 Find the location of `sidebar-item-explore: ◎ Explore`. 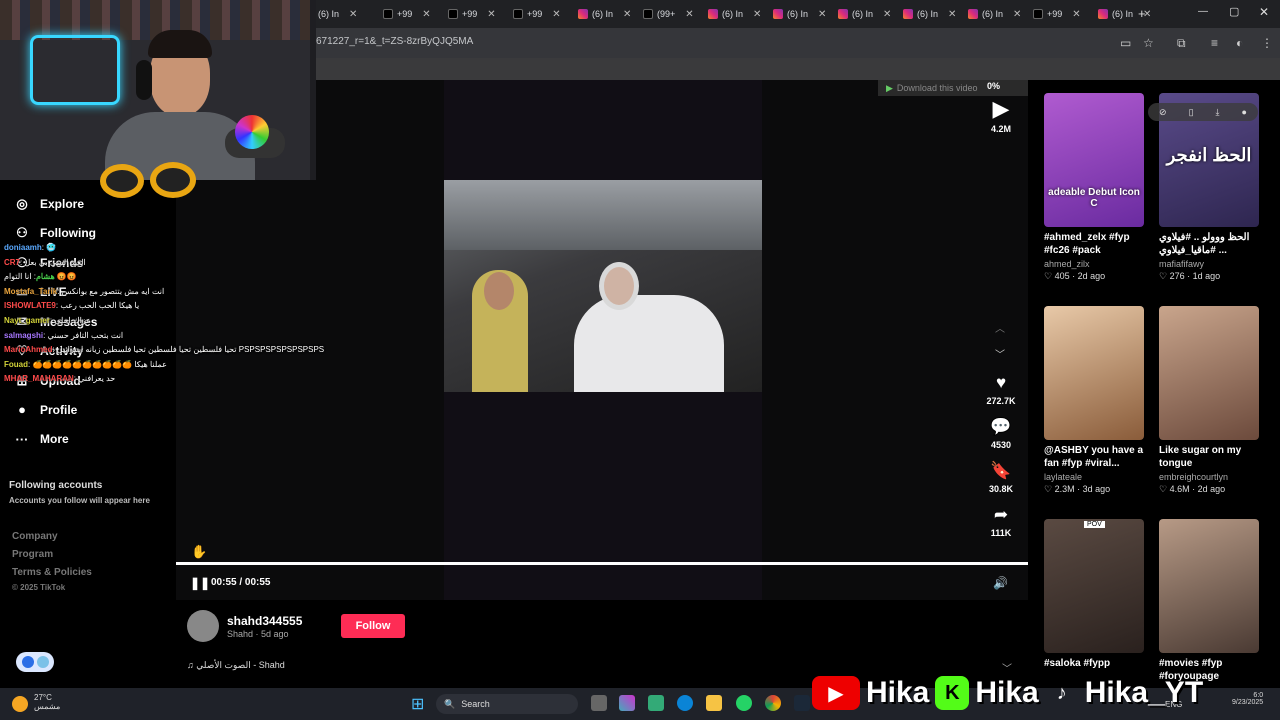

sidebar-item-explore: ◎ Explore is located at coordinates (49, 204).